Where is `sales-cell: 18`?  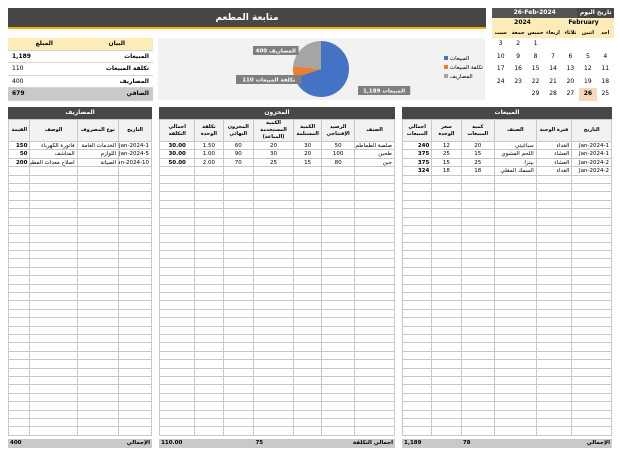 sales-cell: 18 is located at coordinates (478, 171).